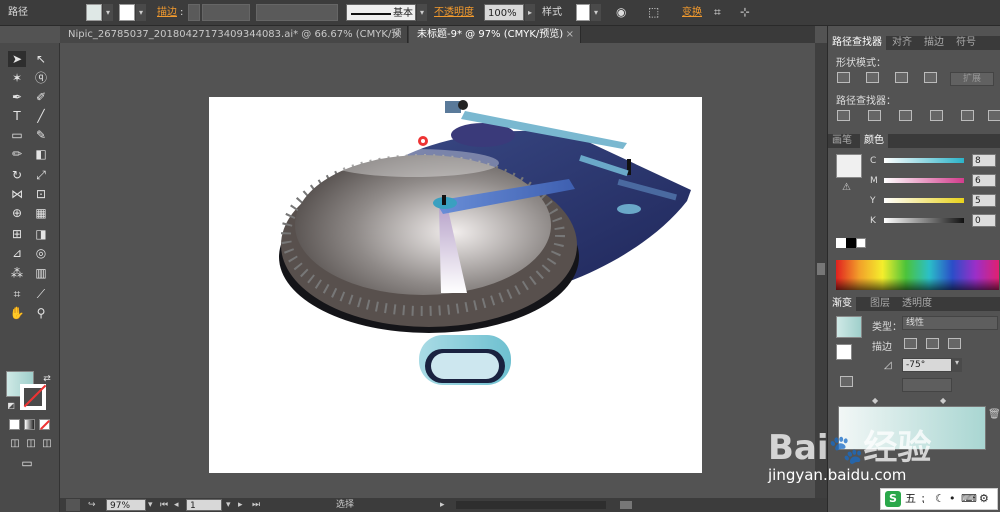  What do you see at coordinates (851, 243) in the screenshot?
I see `black-swatch` at bounding box center [851, 243].